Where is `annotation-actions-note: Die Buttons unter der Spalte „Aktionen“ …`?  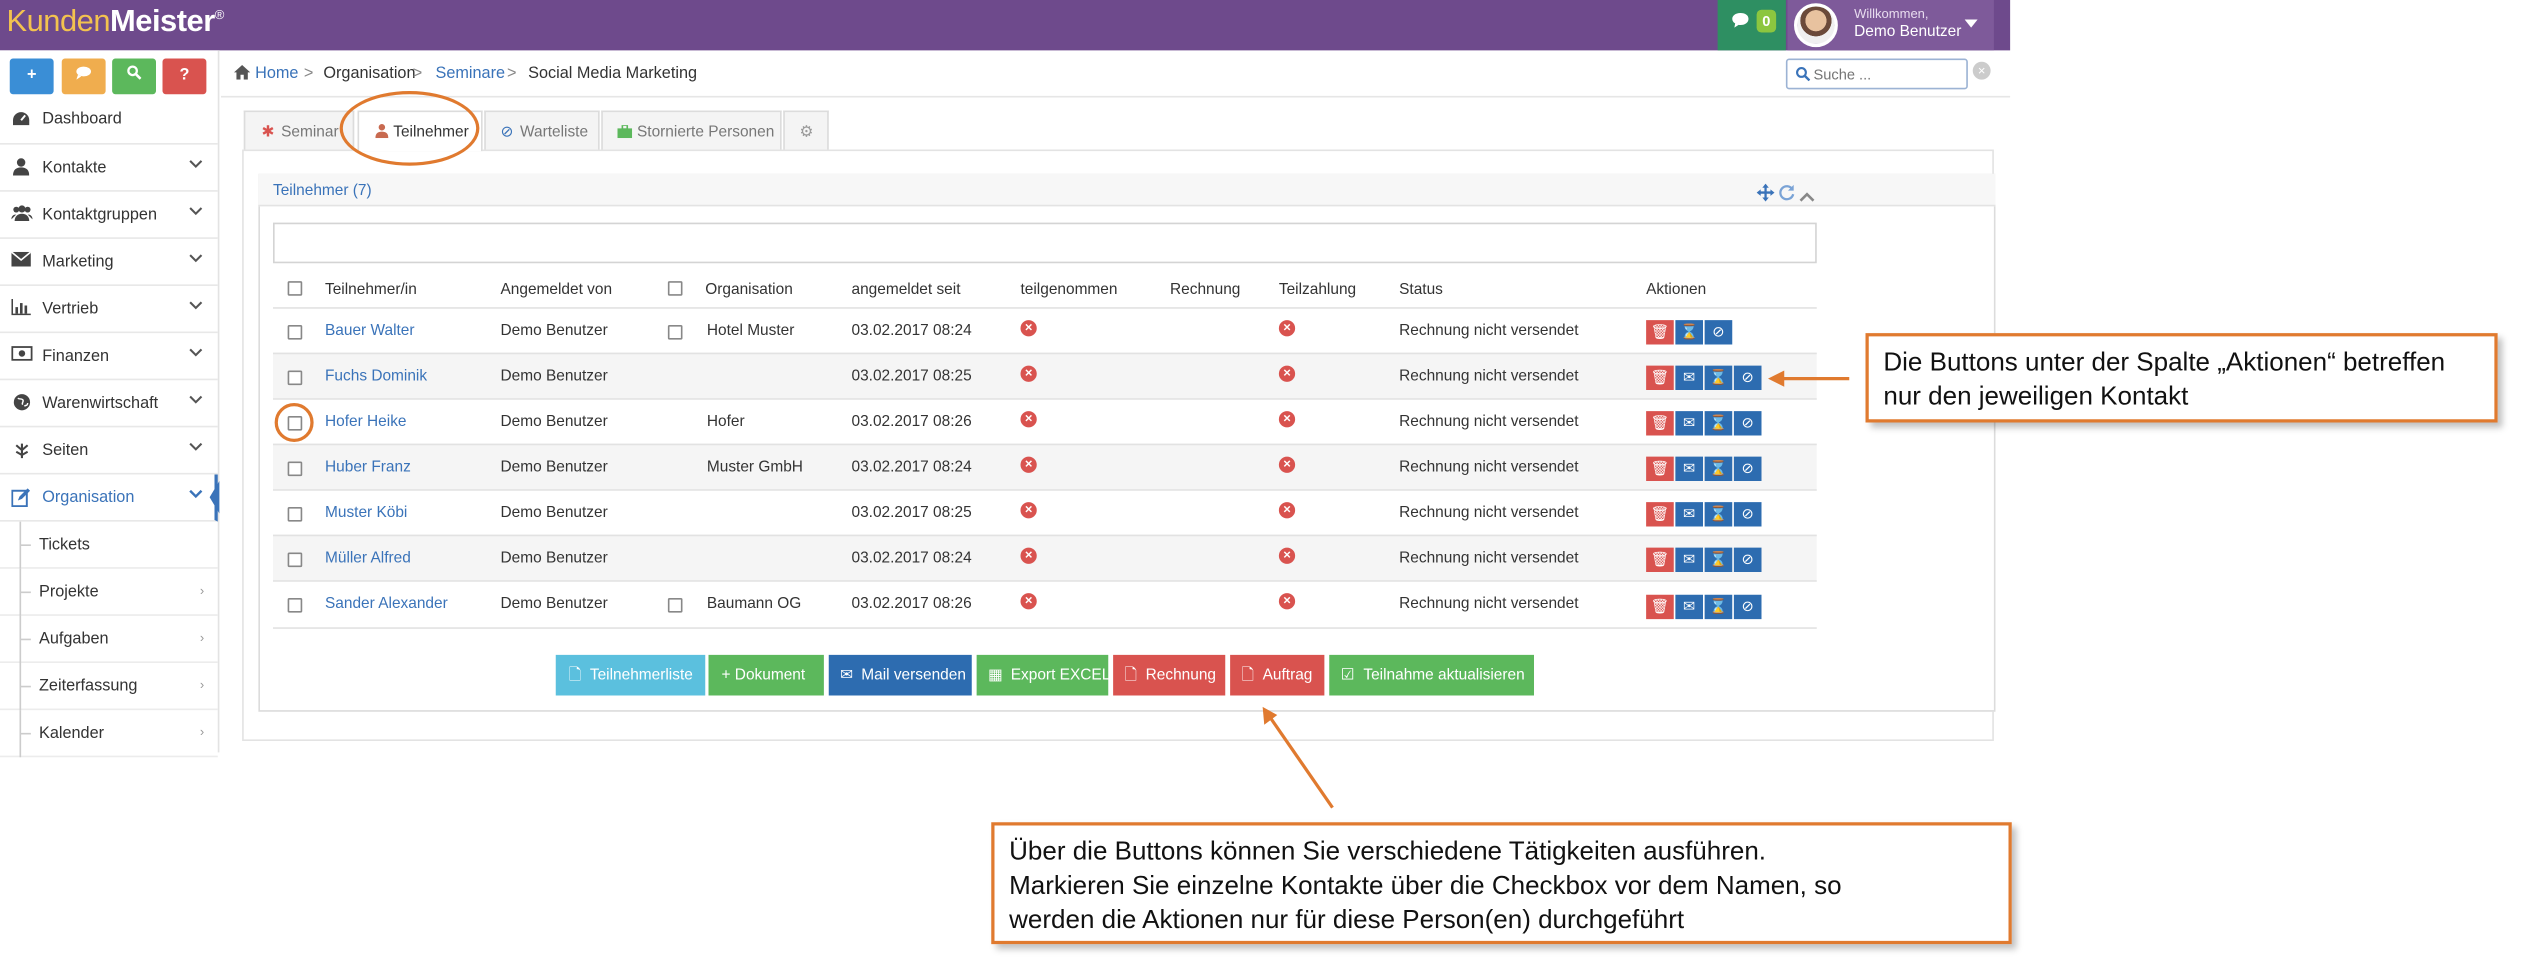 annotation-actions-note: Die Buttons unter der Spalte „Aktionen“ … is located at coordinates (2181, 378).